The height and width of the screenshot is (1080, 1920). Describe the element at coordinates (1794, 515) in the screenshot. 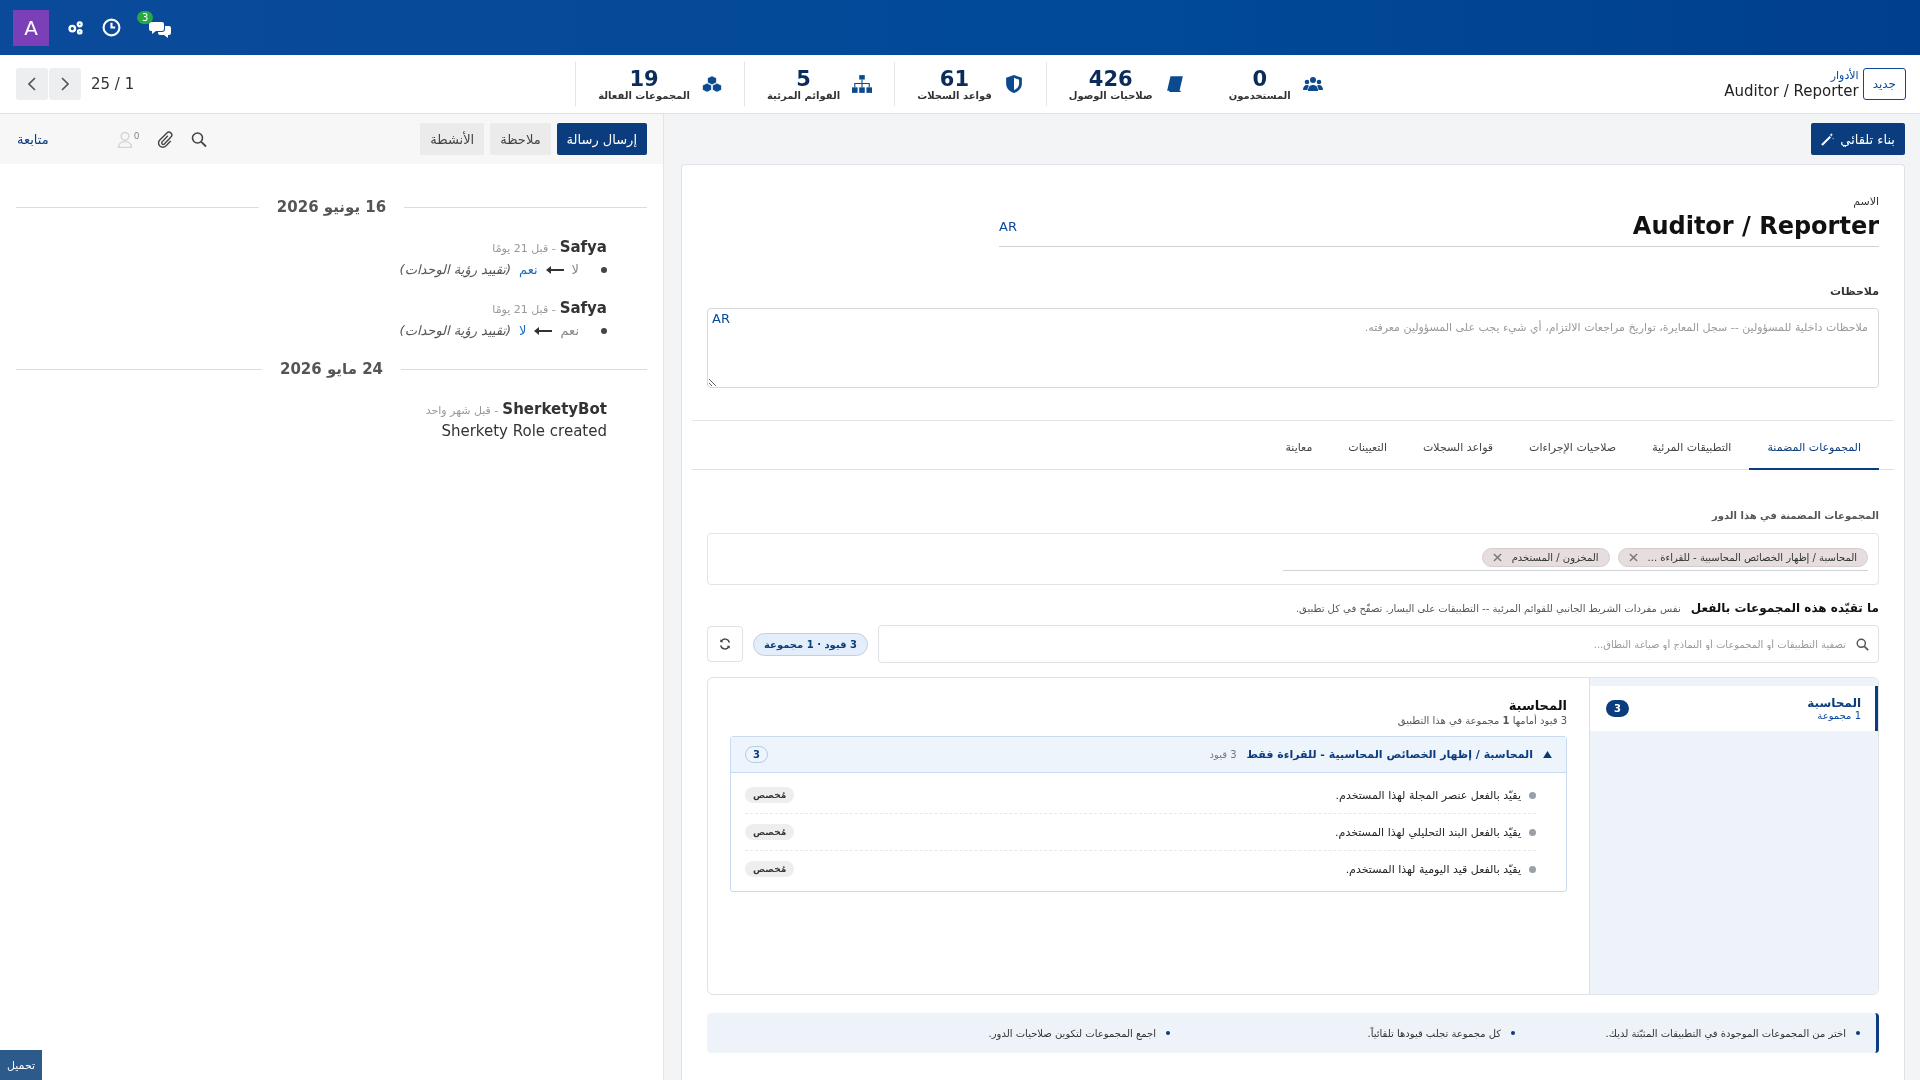

I see `field-label: المجموعات المضمنة في هذا الدور` at that location.